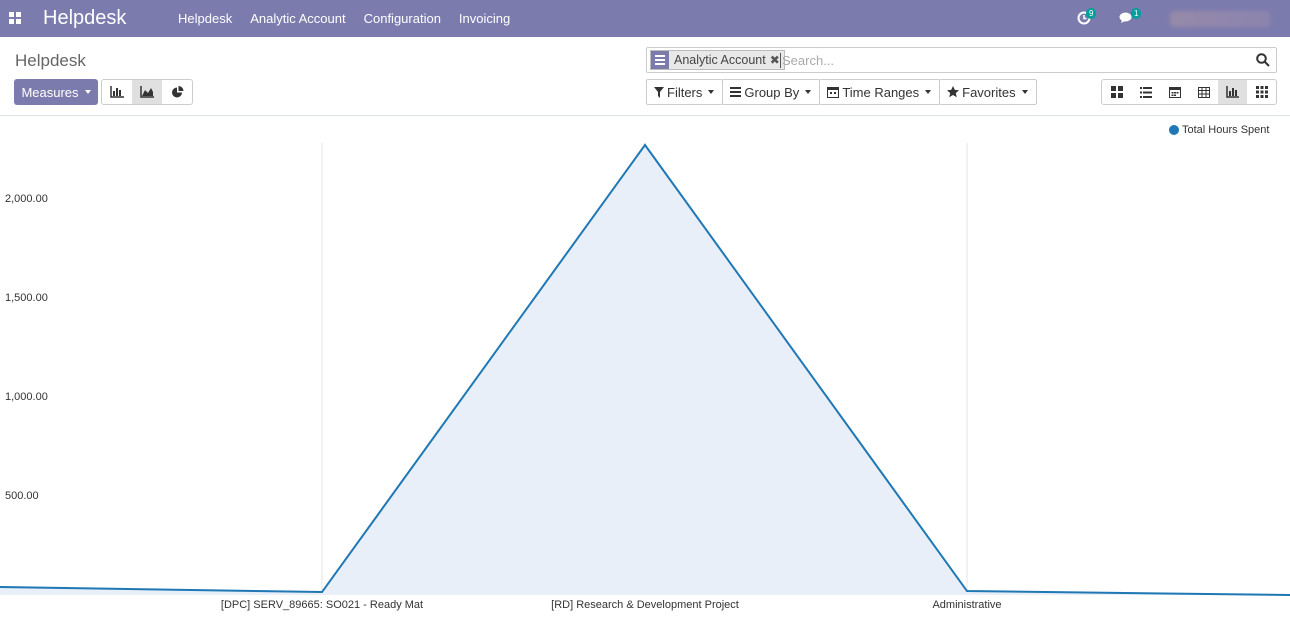  Describe the element at coordinates (26, 396) in the screenshot. I see `y-tick-label: 1,000.00` at that location.